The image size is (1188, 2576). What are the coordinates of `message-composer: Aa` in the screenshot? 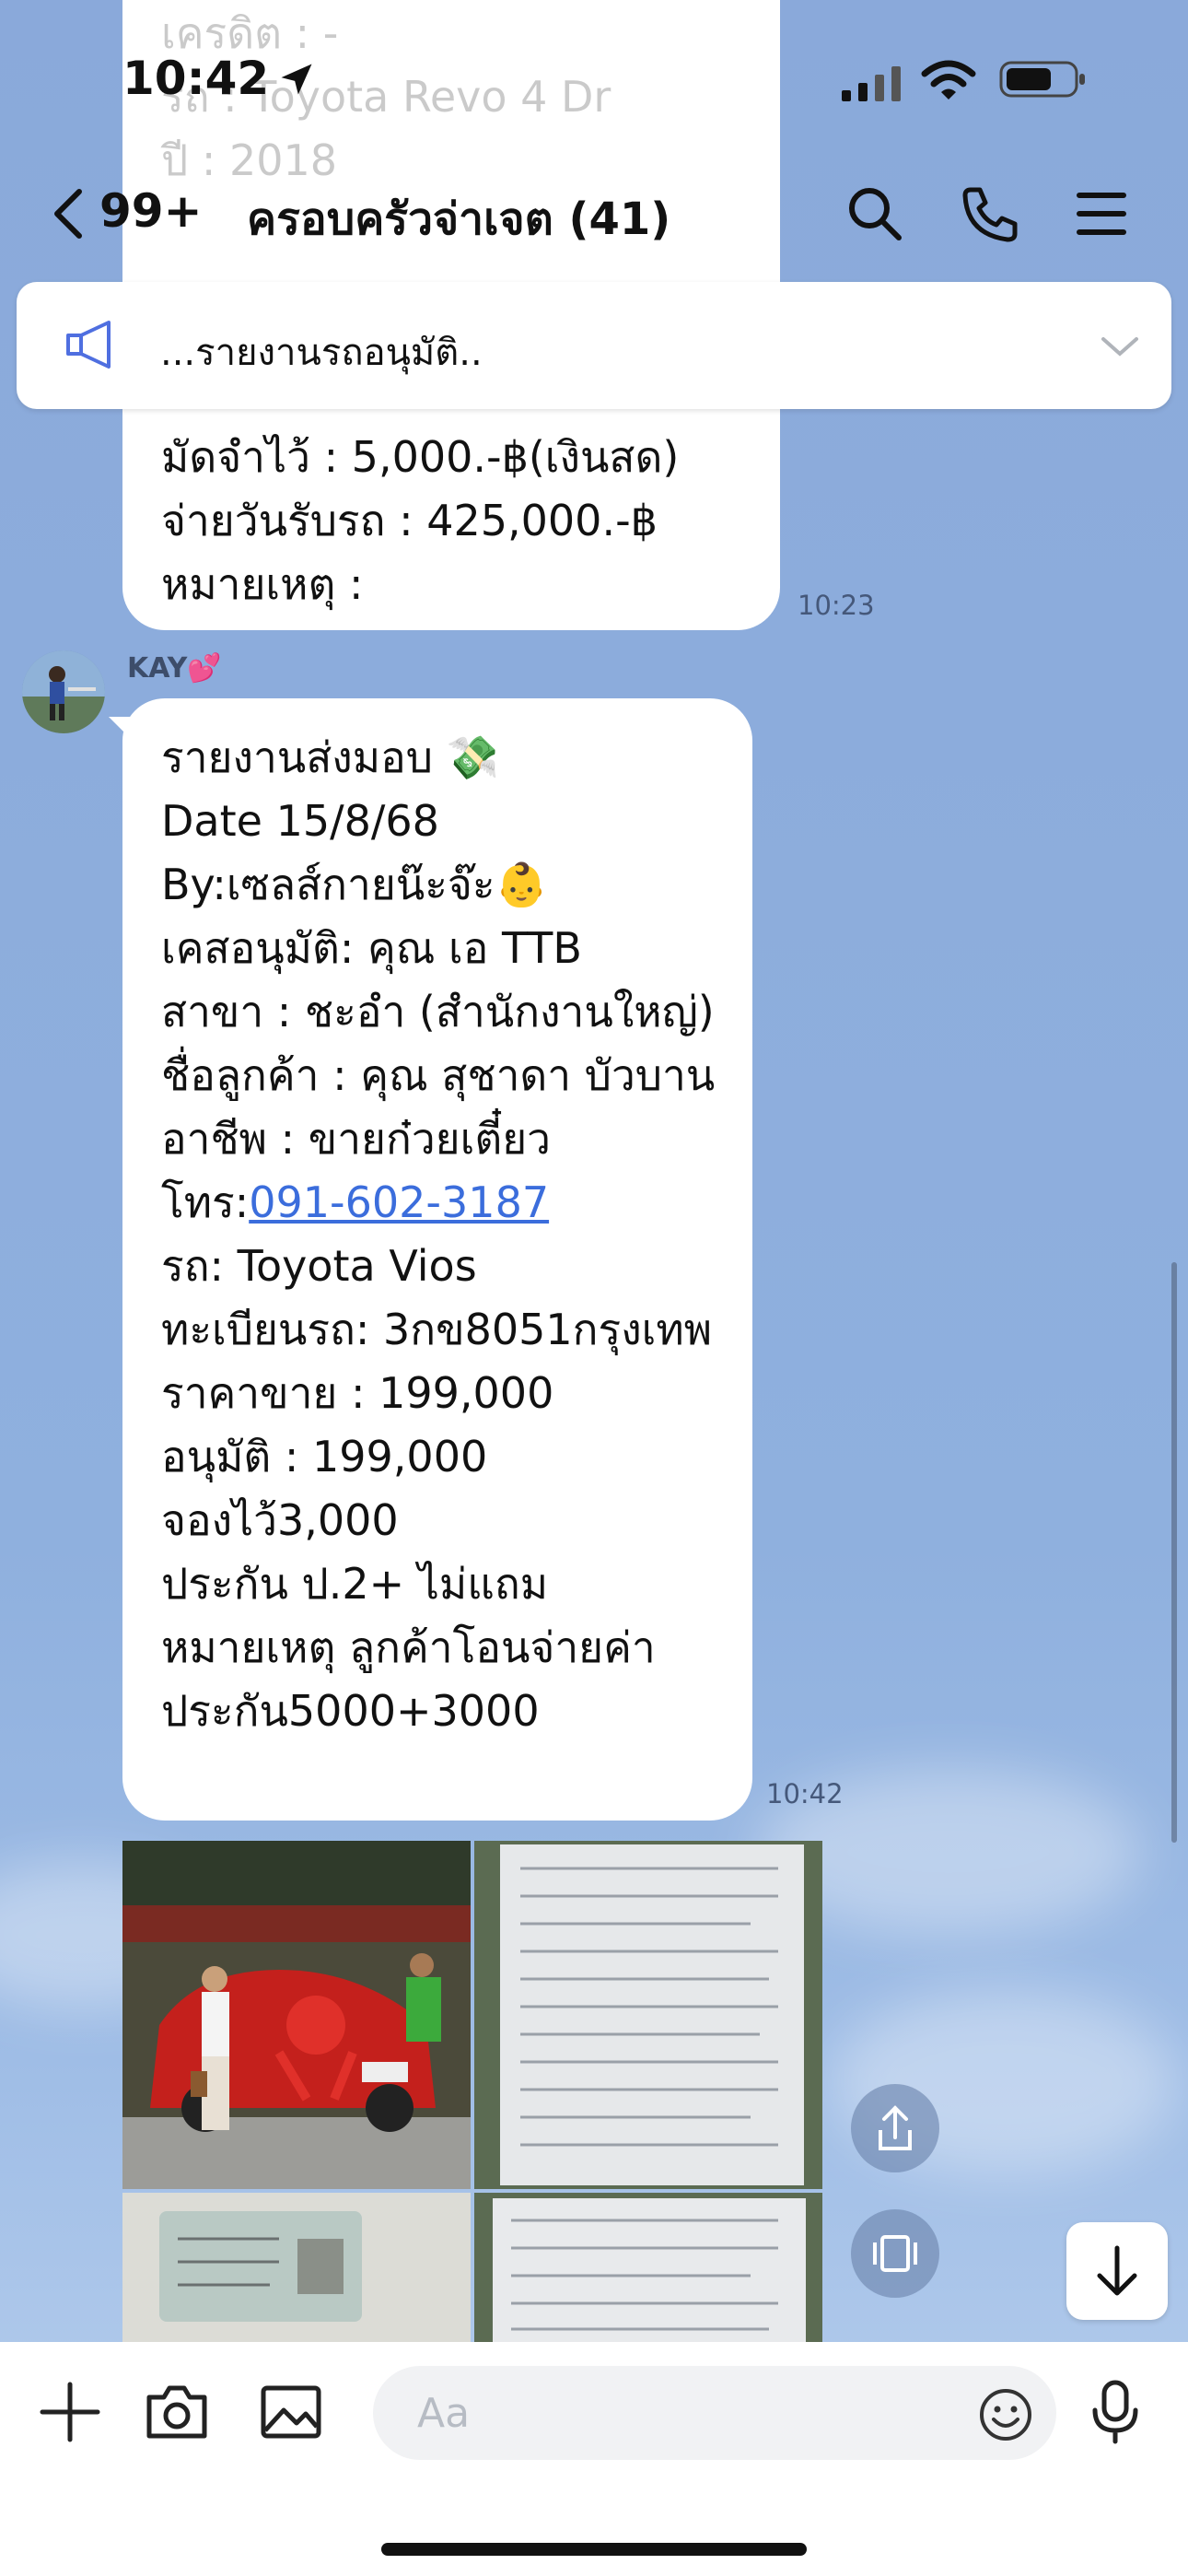 It's located at (594, 2459).